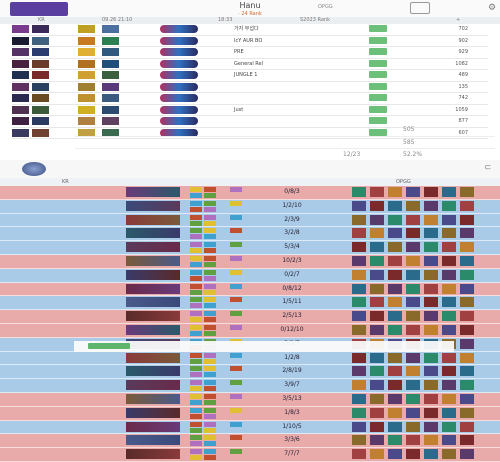 This screenshot has height=462, width=500. Describe the element at coordinates (250, 358) in the screenshot. I see `match-row: 1/2/8` at that location.